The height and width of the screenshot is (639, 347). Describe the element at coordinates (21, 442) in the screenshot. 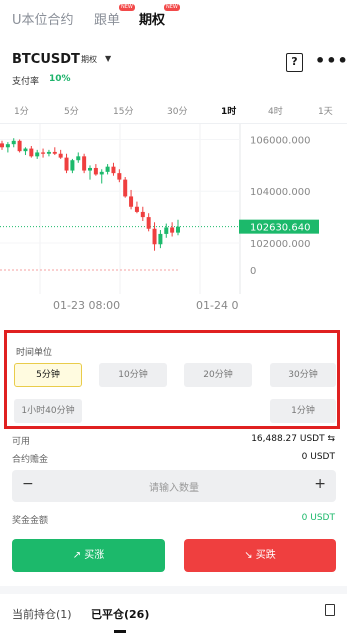

I see `available-label: 可用` at that location.